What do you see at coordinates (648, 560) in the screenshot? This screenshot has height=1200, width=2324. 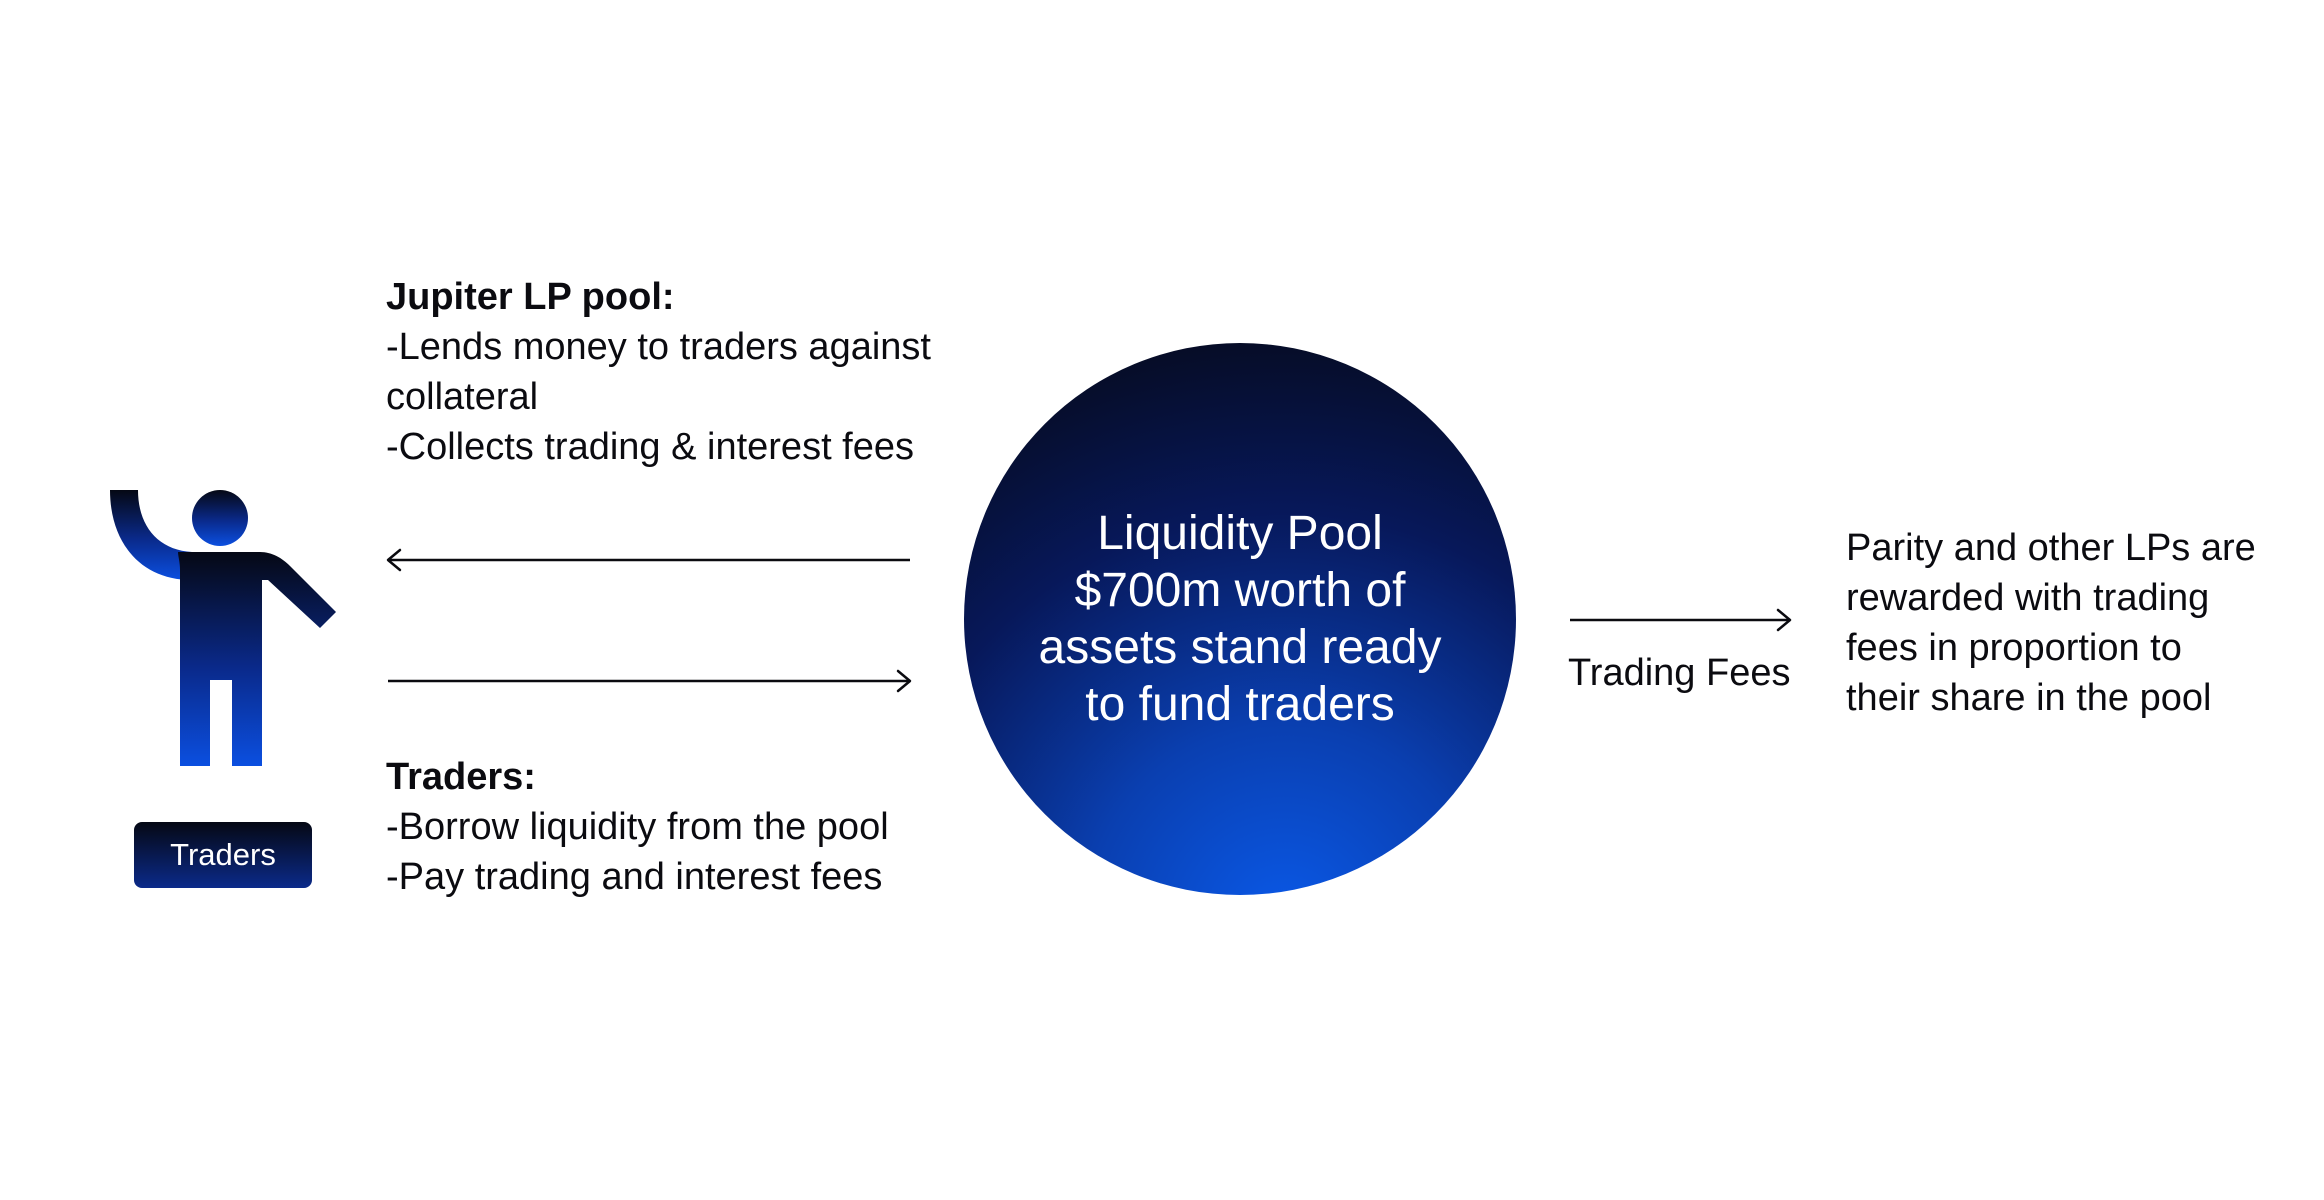 I see `arrow-left-icon` at bounding box center [648, 560].